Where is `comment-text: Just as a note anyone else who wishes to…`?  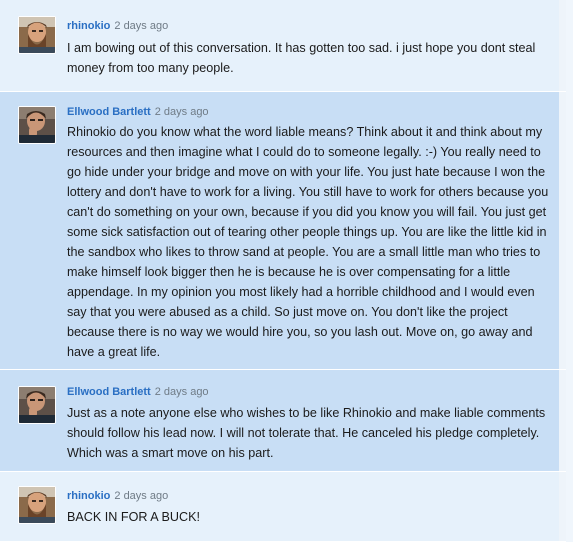
comment-text: Just as a note anyone else who wishes to… is located at coordinates (306, 433).